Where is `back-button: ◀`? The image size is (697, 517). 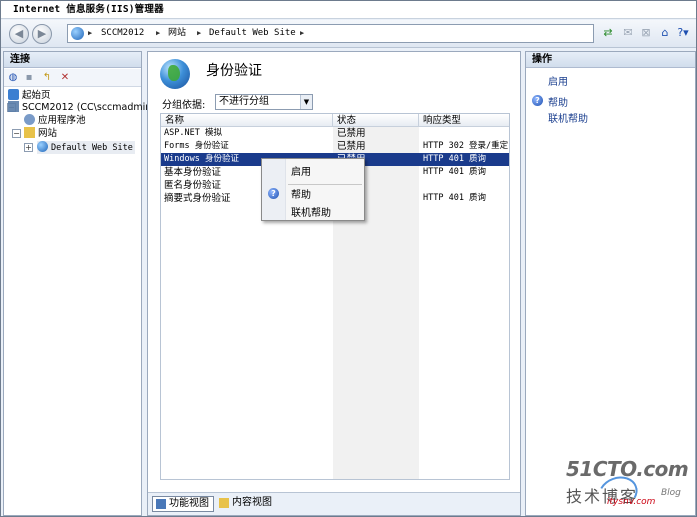 back-button: ◀ is located at coordinates (19, 34).